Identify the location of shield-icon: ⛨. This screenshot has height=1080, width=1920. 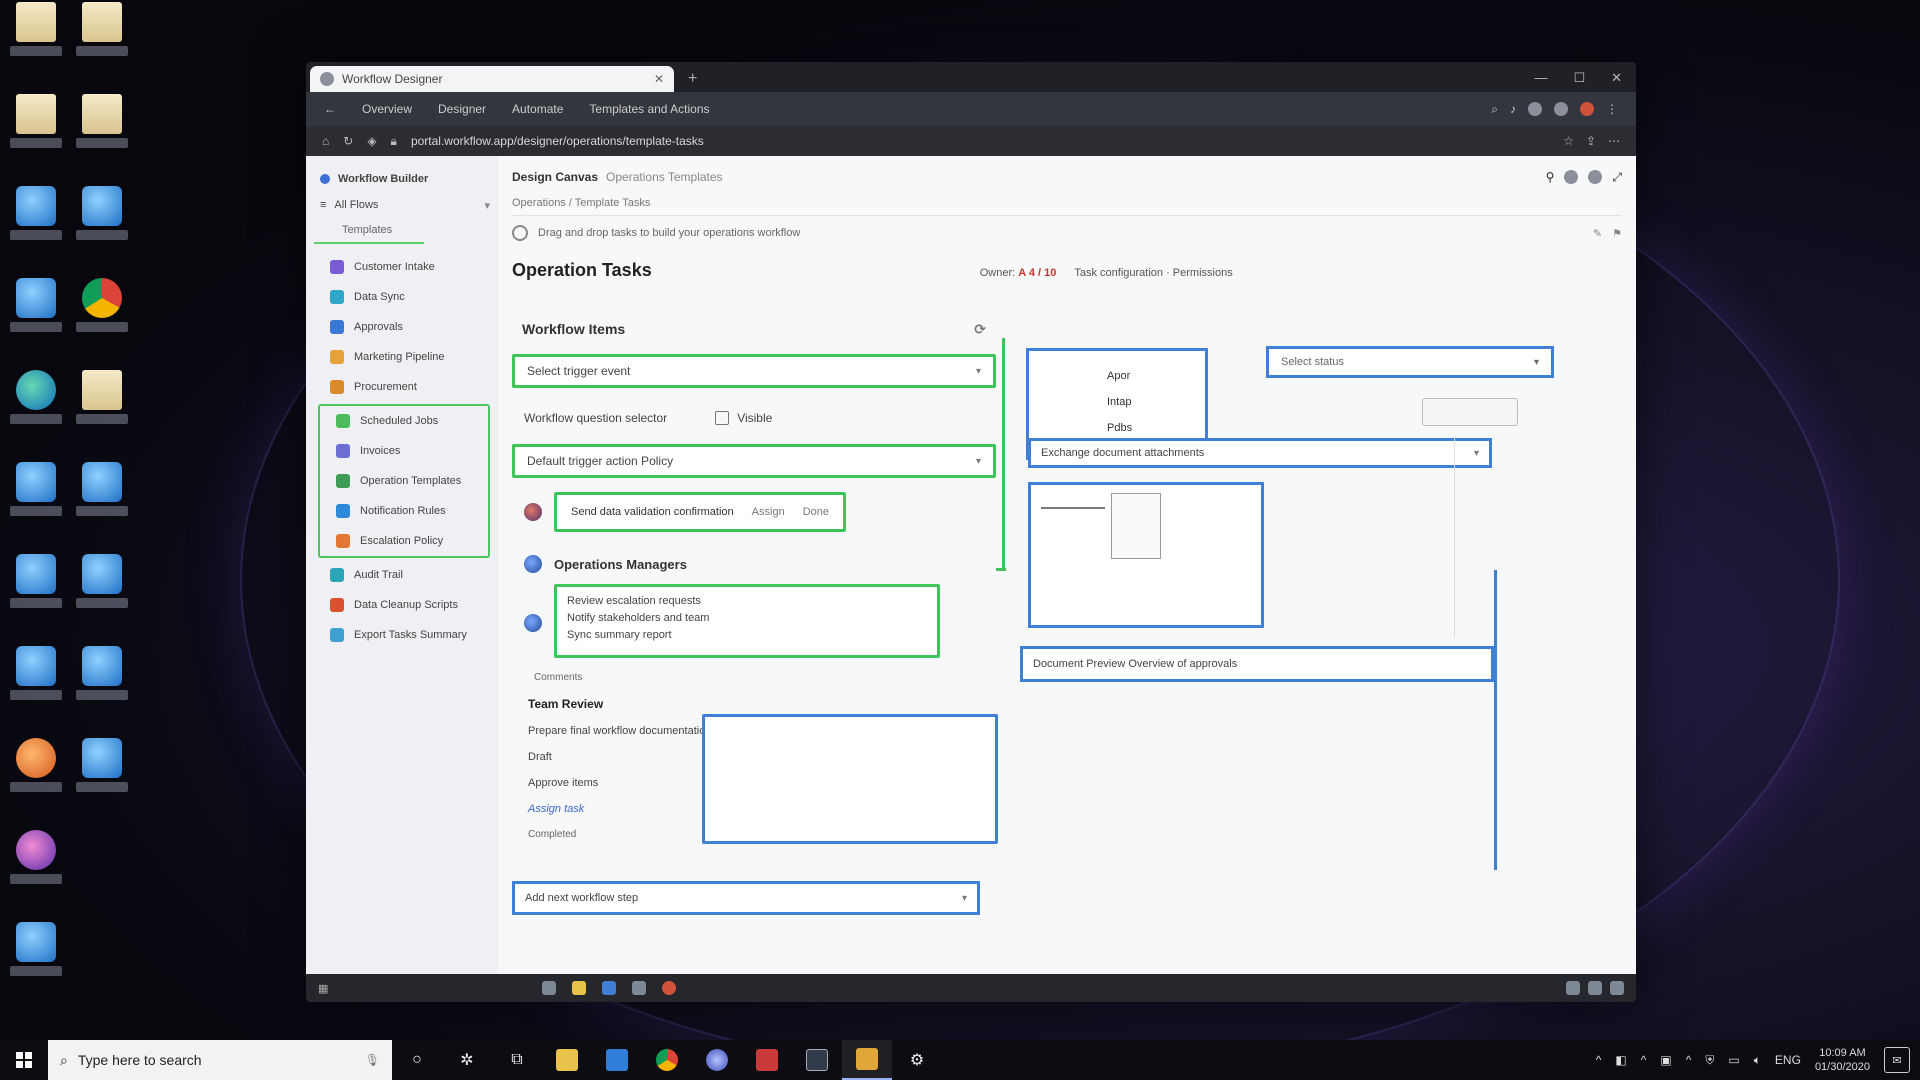
(1709, 1060).